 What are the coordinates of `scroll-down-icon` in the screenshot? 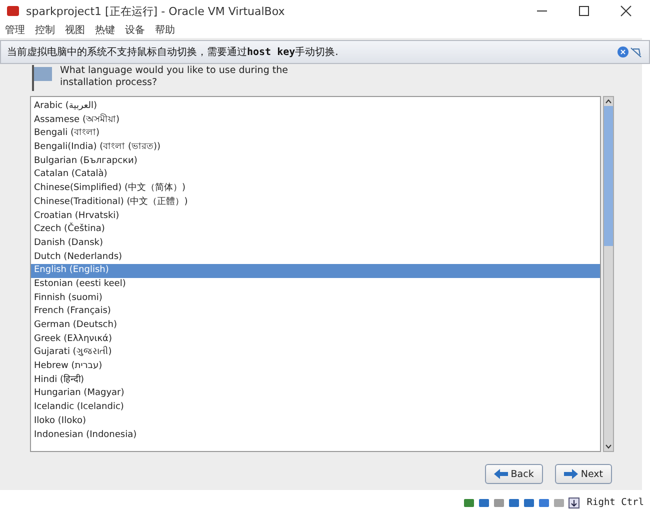 It's located at (608, 446).